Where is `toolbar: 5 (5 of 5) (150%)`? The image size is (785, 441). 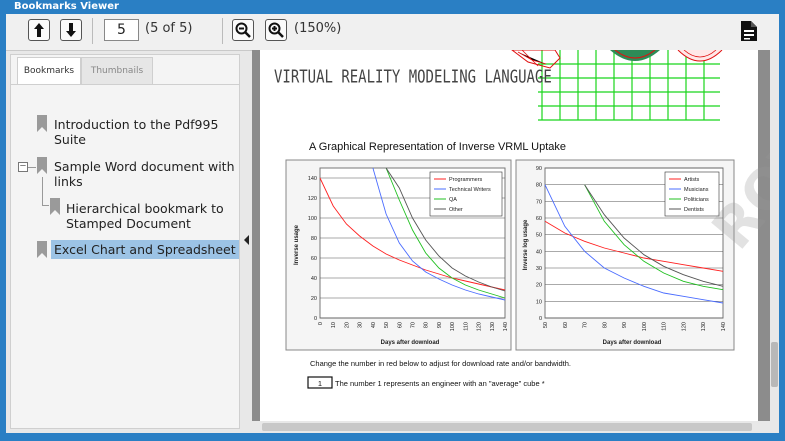
toolbar: 5 (5 of 5) (150%) is located at coordinates (392, 32).